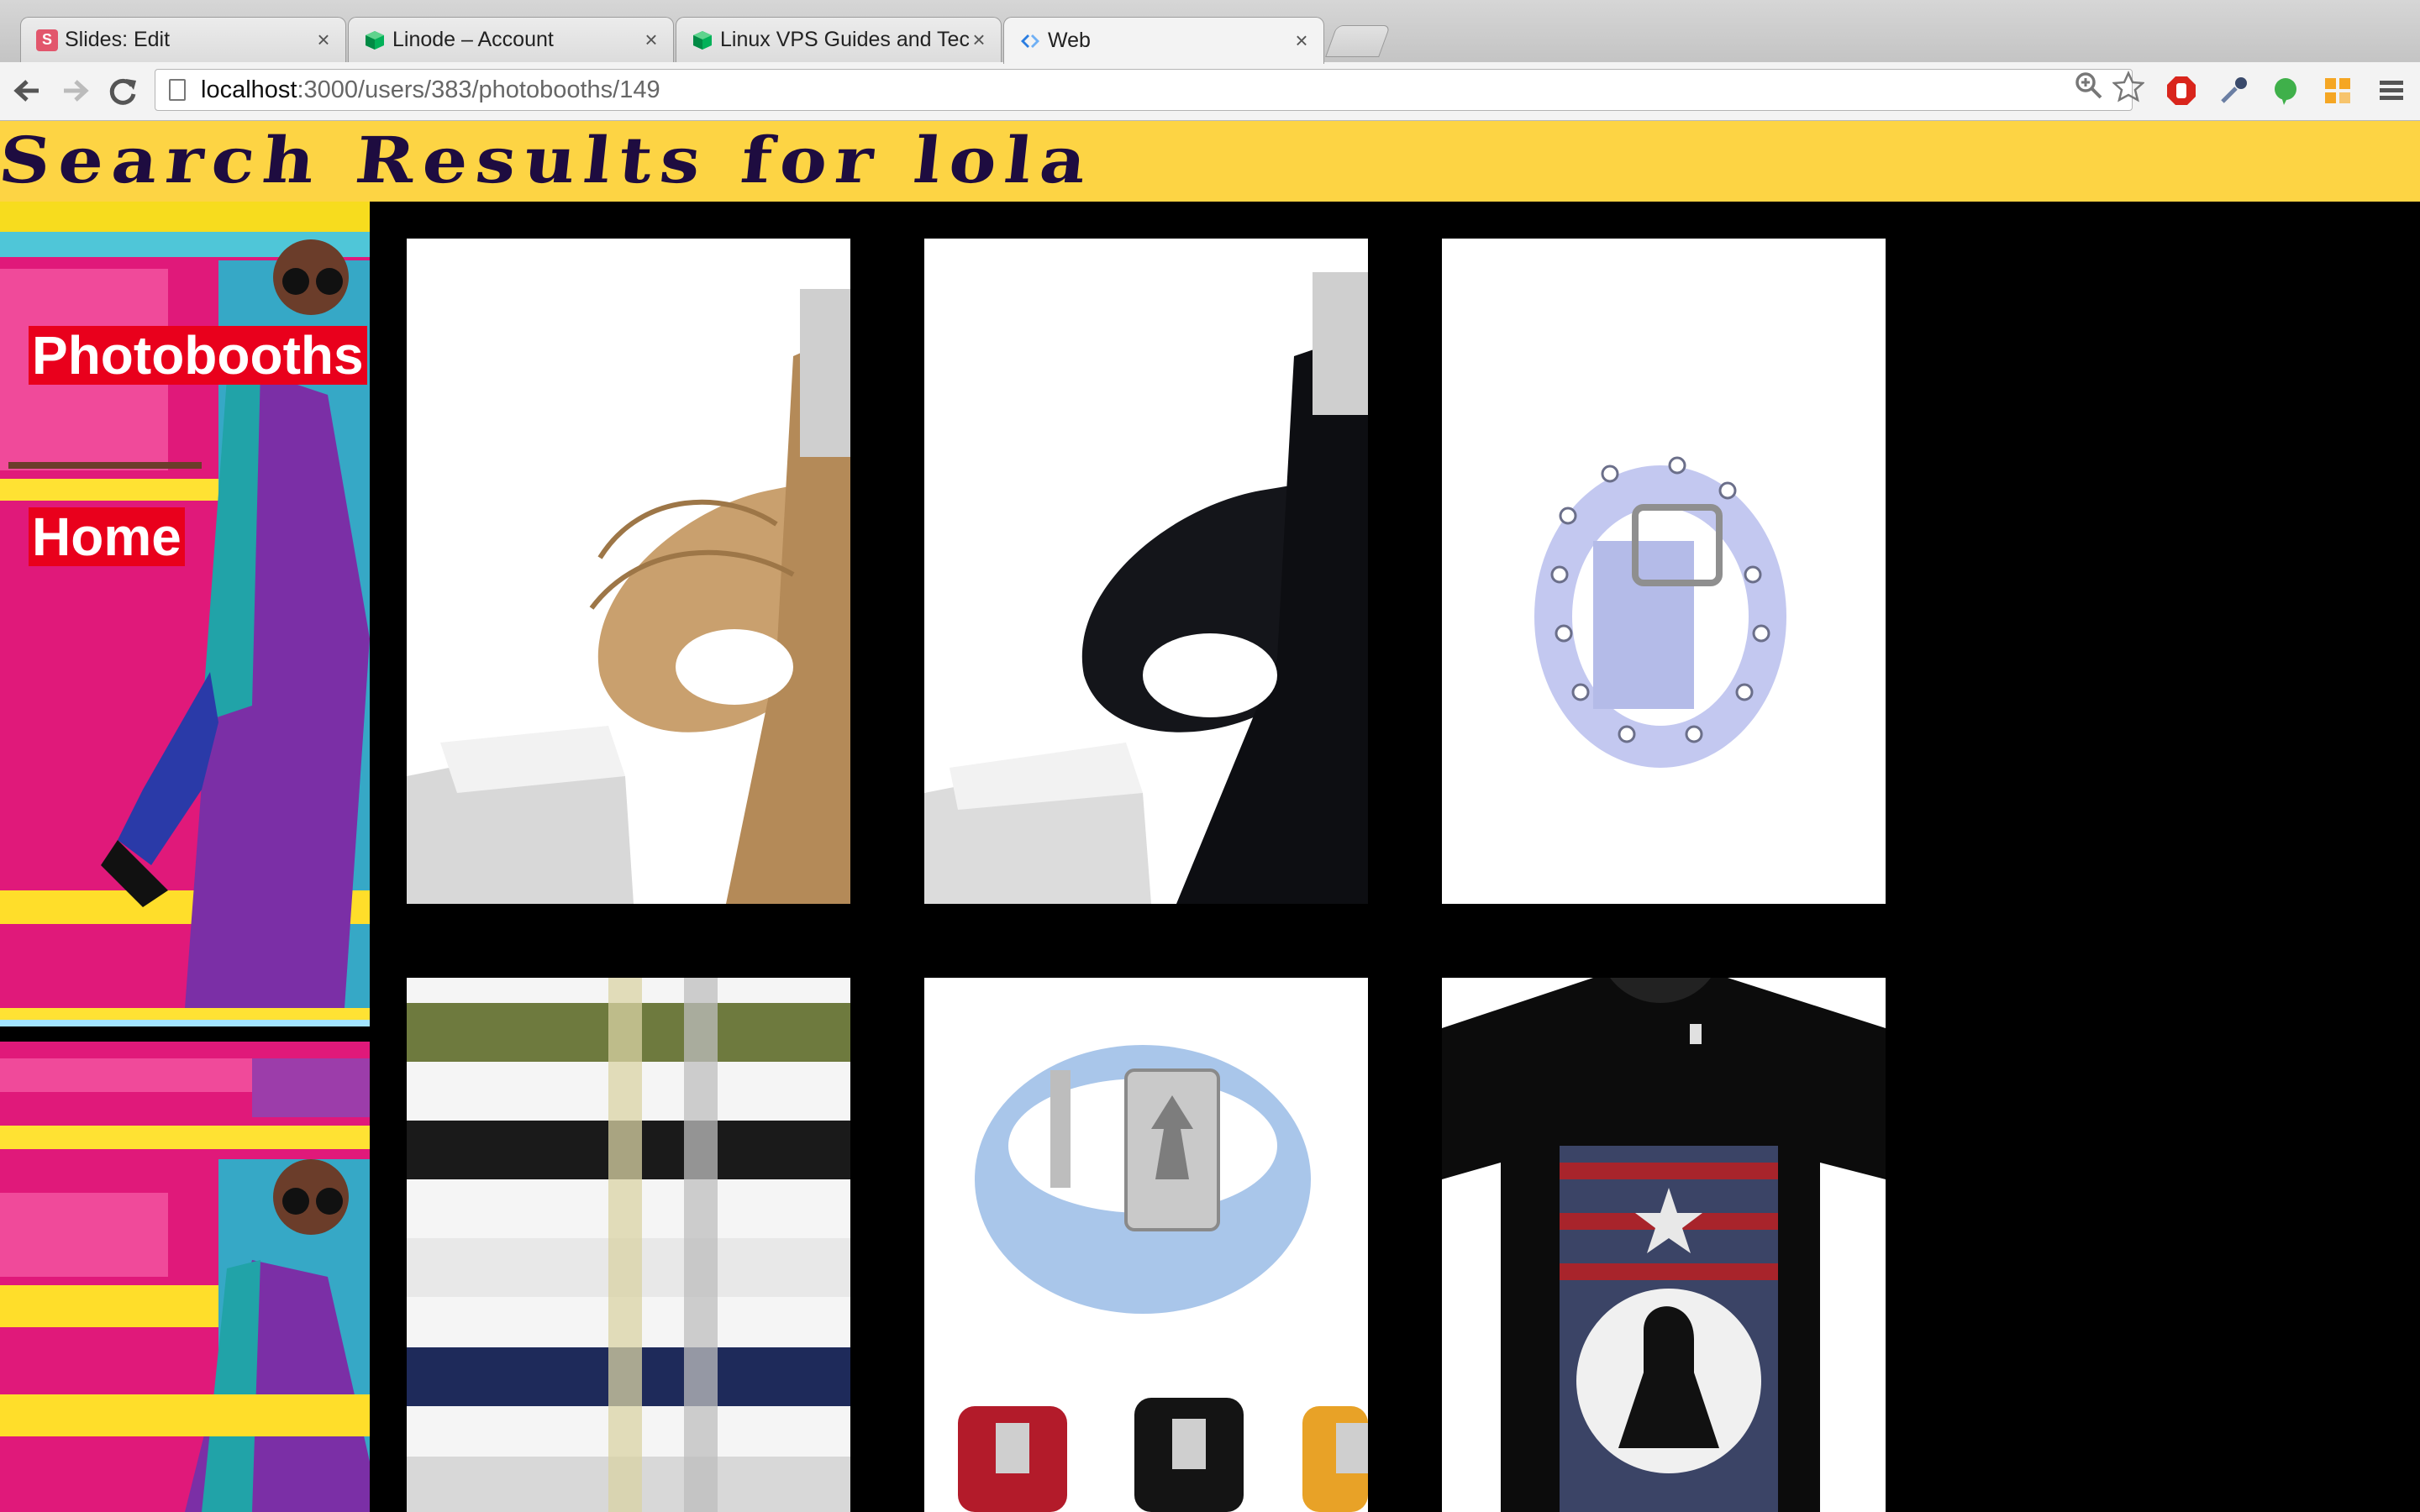 This screenshot has height=1512, width=2420. What do you see at coordinates (1030, 41) in the screenshot?
I see `web-code-icon` at bounding box center [1030, 41].